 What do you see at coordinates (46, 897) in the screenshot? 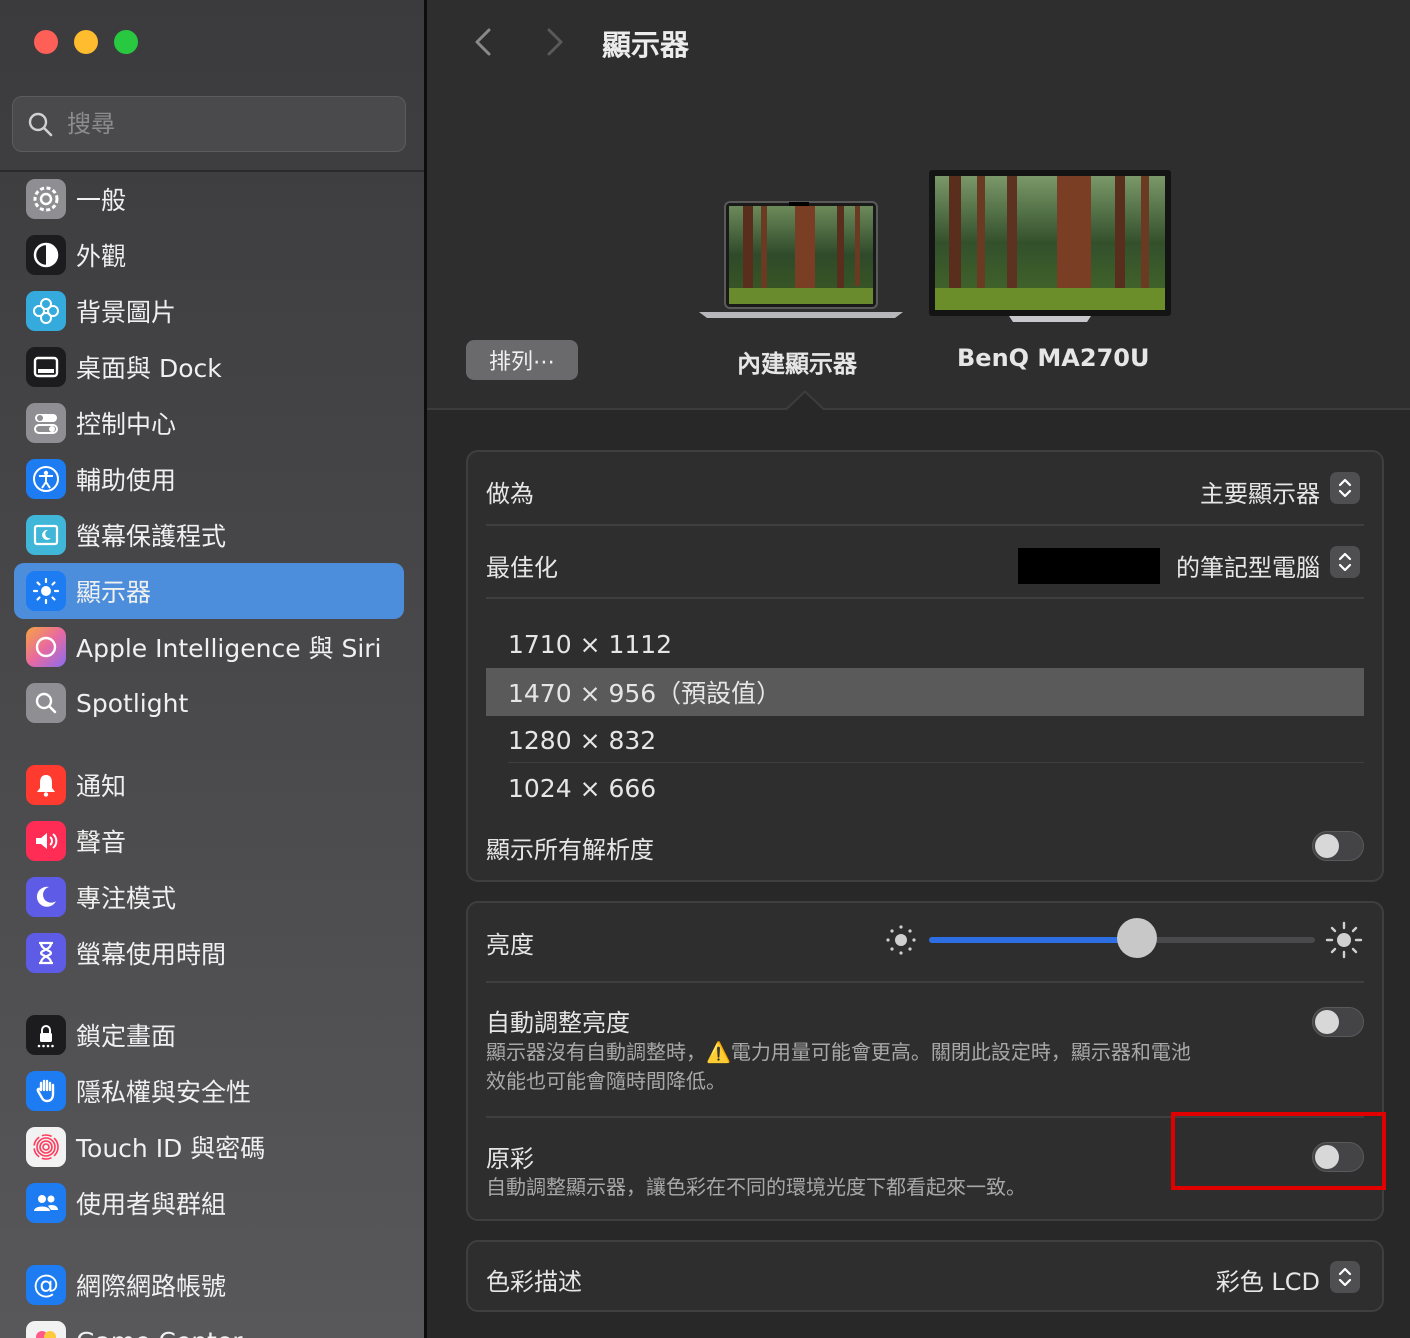
I see `moon-icon` at bounding box center [46, 897].